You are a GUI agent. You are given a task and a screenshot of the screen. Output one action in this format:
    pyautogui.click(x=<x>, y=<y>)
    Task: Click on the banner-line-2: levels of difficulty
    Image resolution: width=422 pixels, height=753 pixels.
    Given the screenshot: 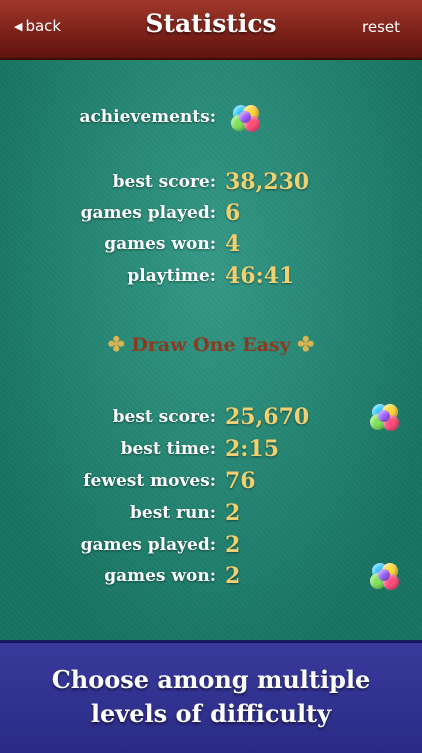 What is the action you would take?
    pyautogui.click(x=211, y=713)
    